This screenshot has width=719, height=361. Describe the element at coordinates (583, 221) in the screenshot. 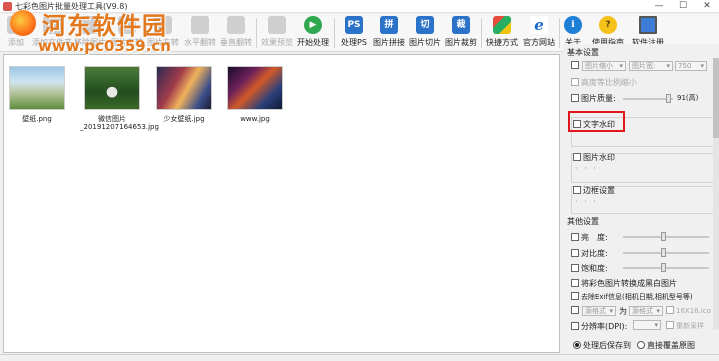

I see `other-settings-title: 其他设置` at that location.